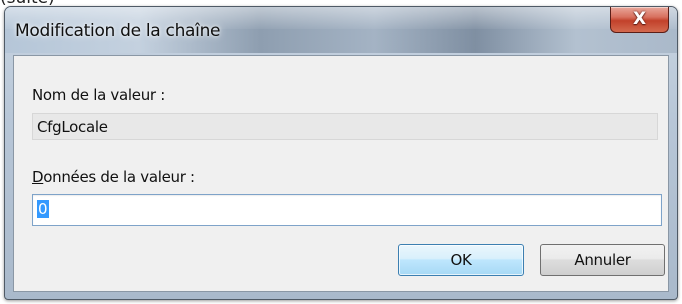 This screenshot has width=682, height=304. I want to click on value-name-text: CfgLocale, so click(72, 127).